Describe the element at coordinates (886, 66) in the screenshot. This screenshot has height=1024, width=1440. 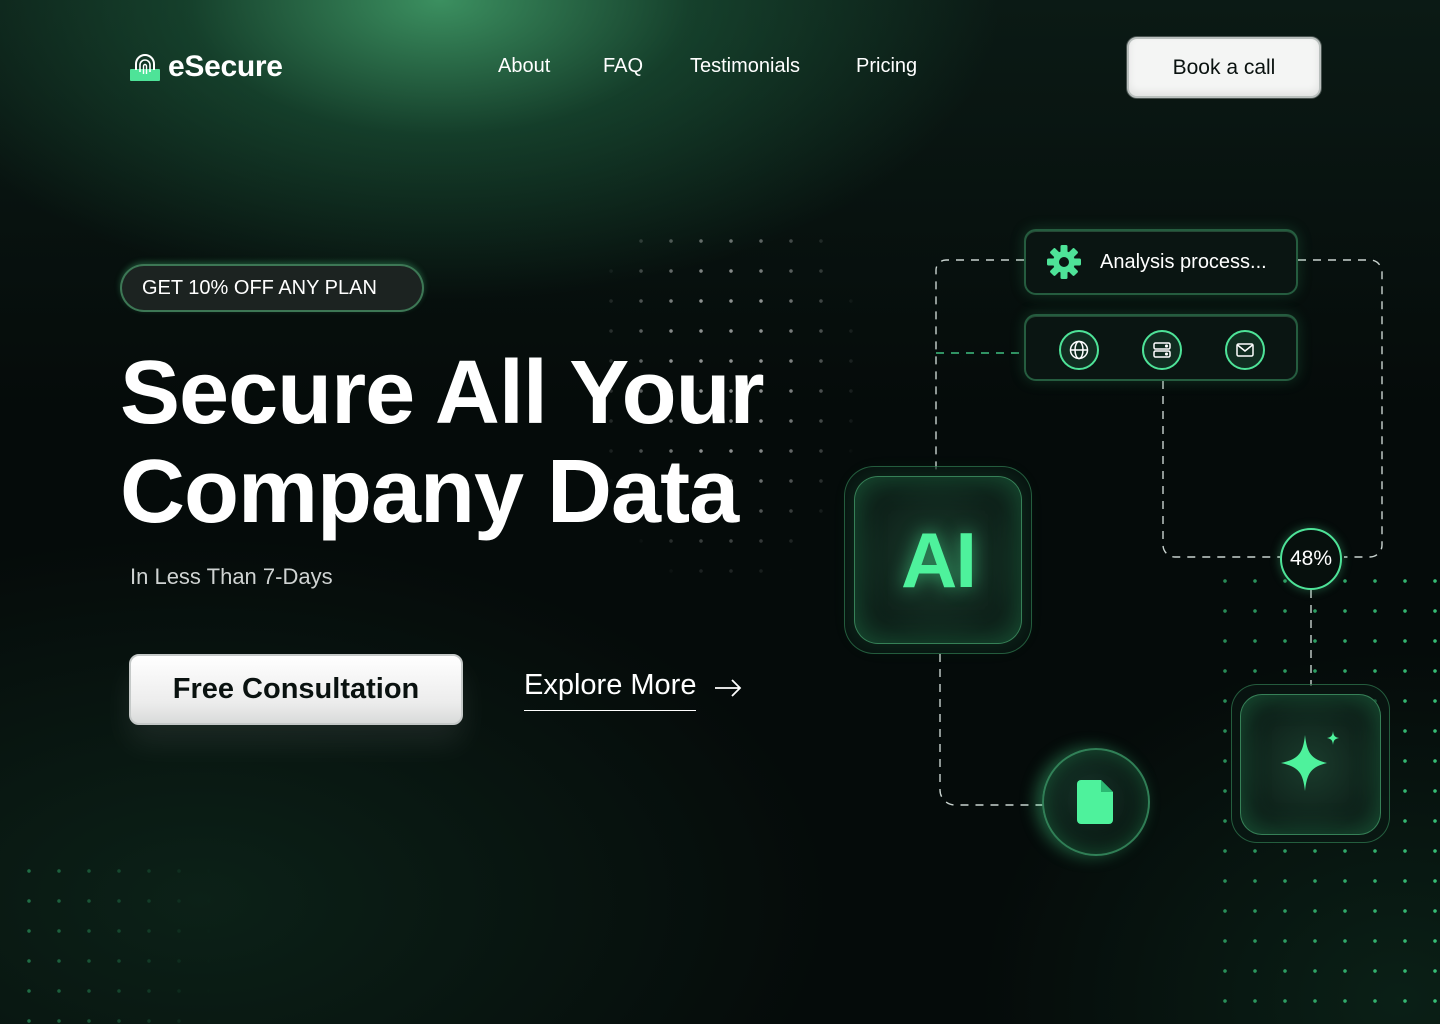
I see `nav-link-pricing: Pricing` at that location.